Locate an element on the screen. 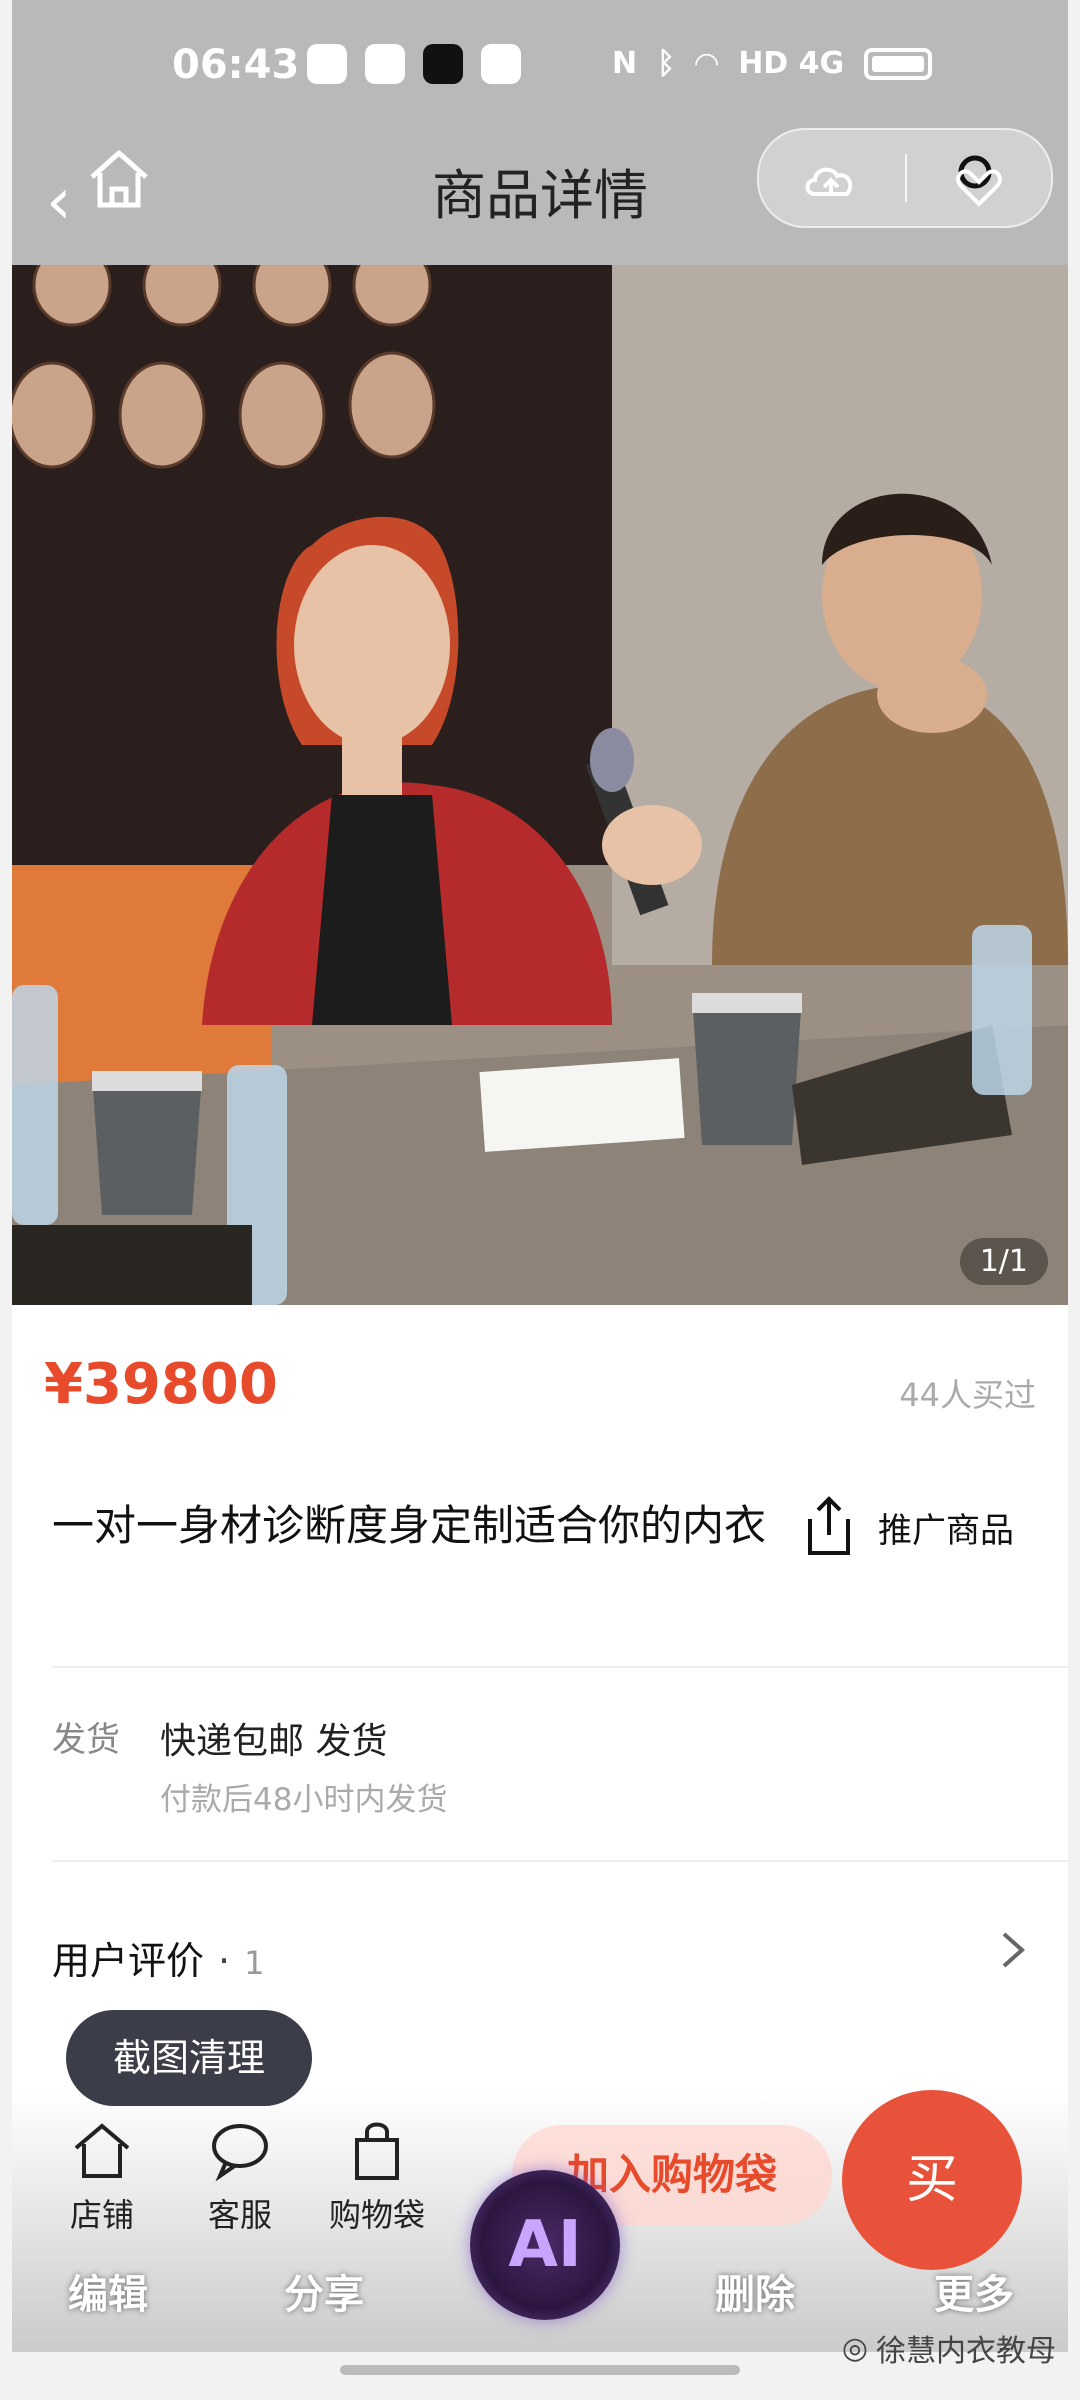  shipping-note: 付款后48小时内发货 is located at coordinates (304, 1800).